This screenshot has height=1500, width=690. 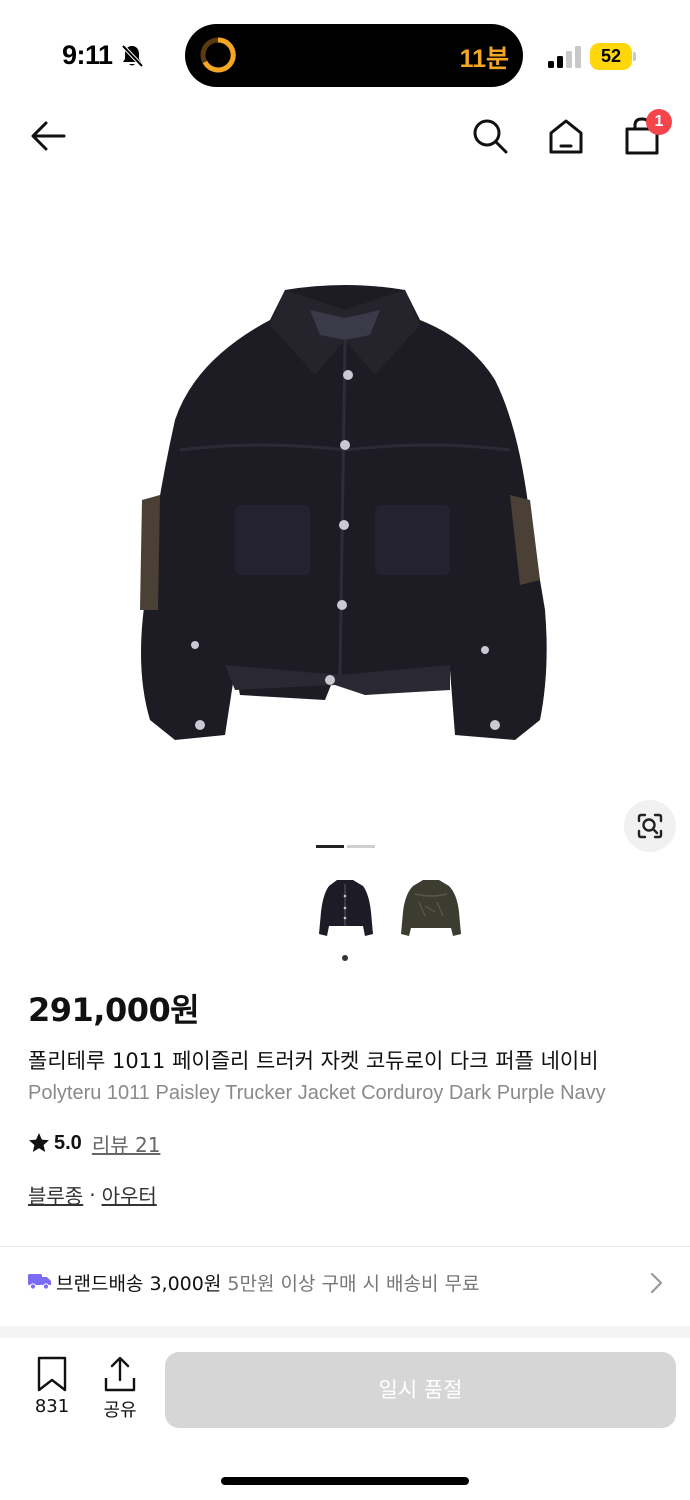 I want to click on back-button, so click(x=48, y=136).